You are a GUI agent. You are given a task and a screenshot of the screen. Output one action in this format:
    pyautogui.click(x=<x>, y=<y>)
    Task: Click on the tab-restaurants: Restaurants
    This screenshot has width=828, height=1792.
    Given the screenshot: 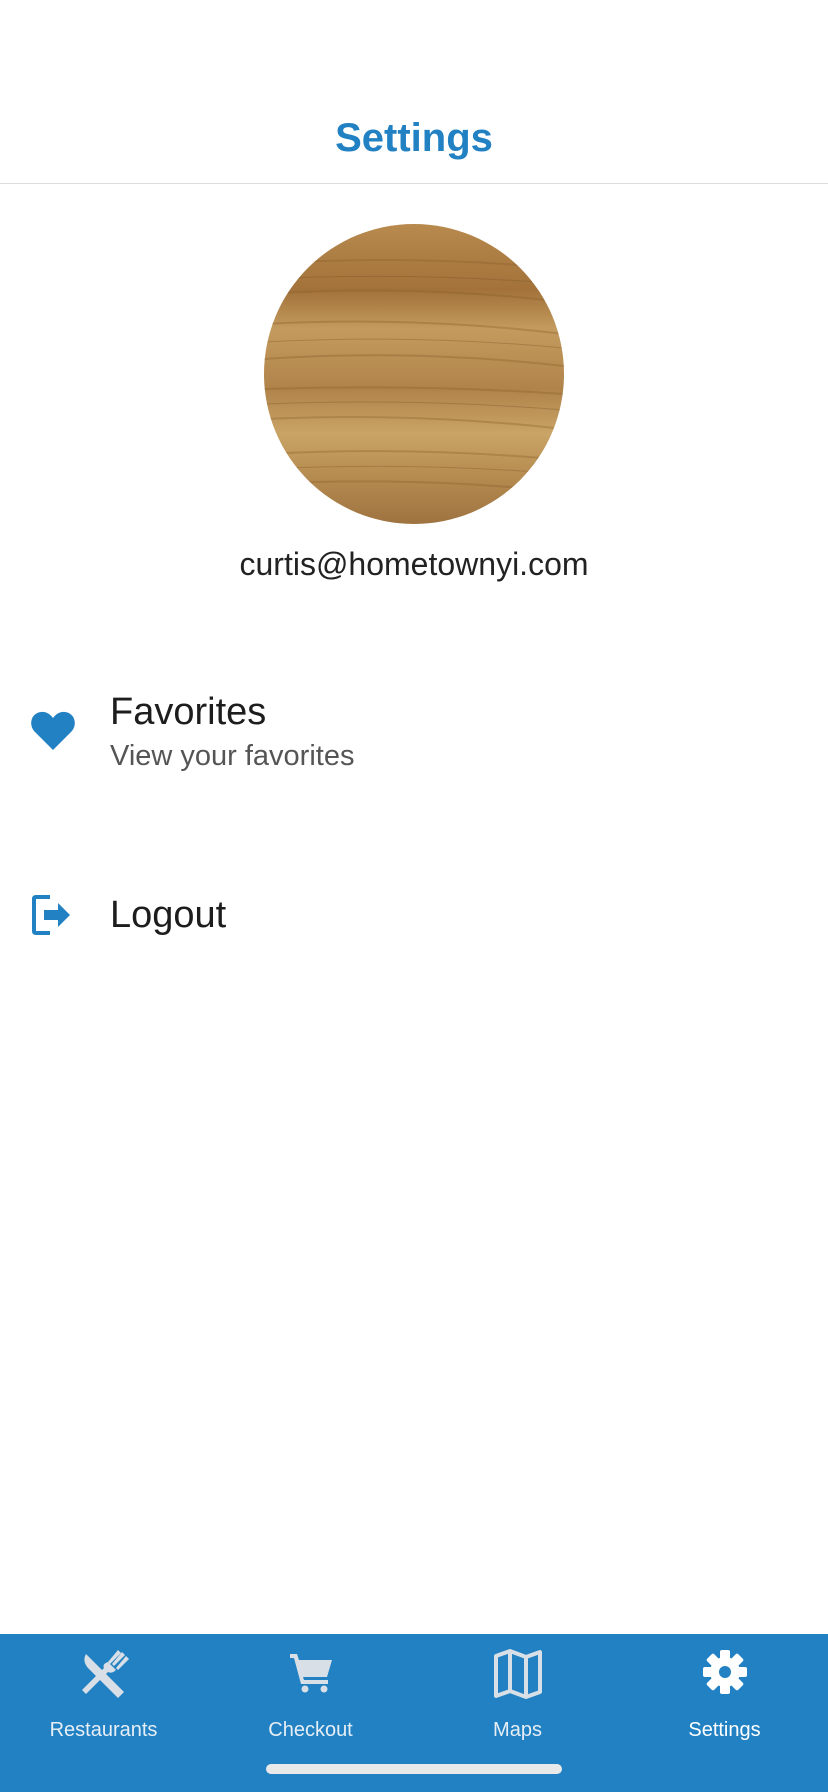 What is the action you would take?
    pyautogui.click(x=103, y=1694)
    